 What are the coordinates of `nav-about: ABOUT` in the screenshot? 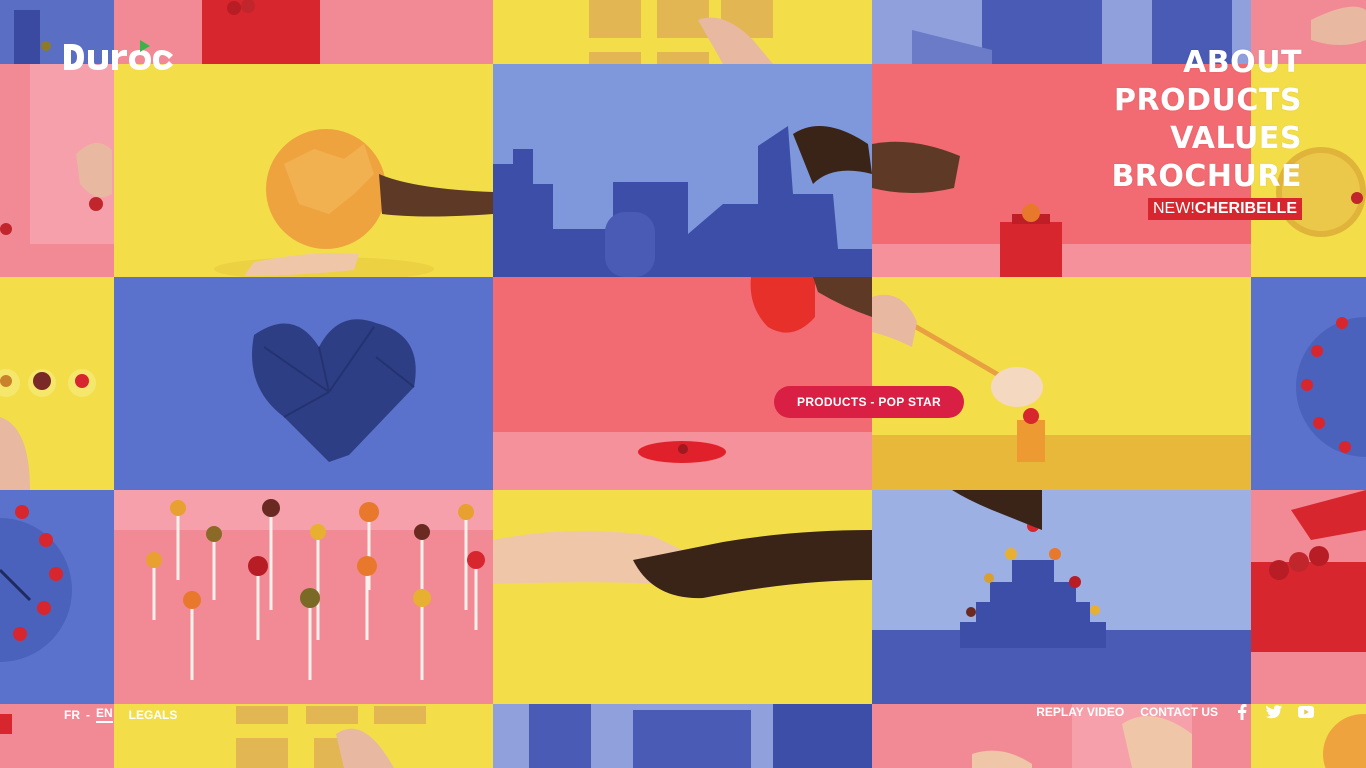 It's located at (1206, 63).